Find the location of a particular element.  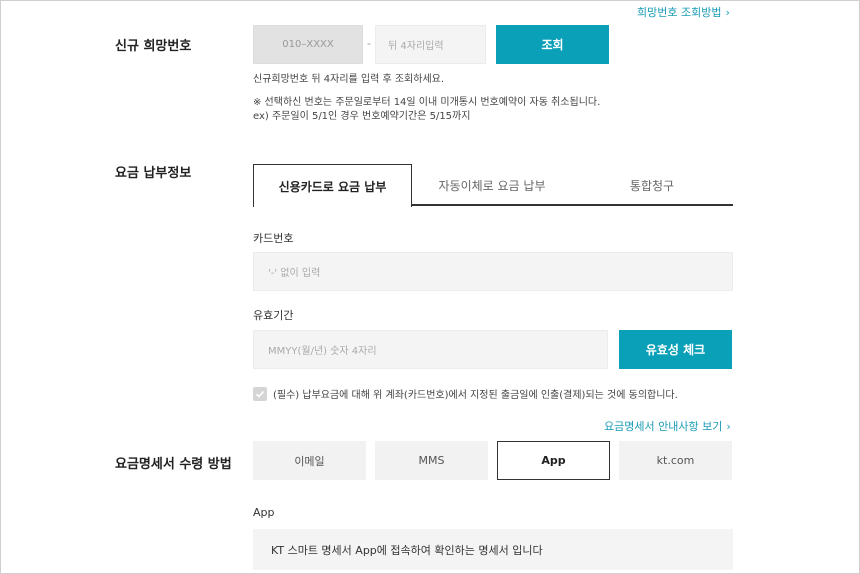

check-icon is located at coordinates (260, 394).